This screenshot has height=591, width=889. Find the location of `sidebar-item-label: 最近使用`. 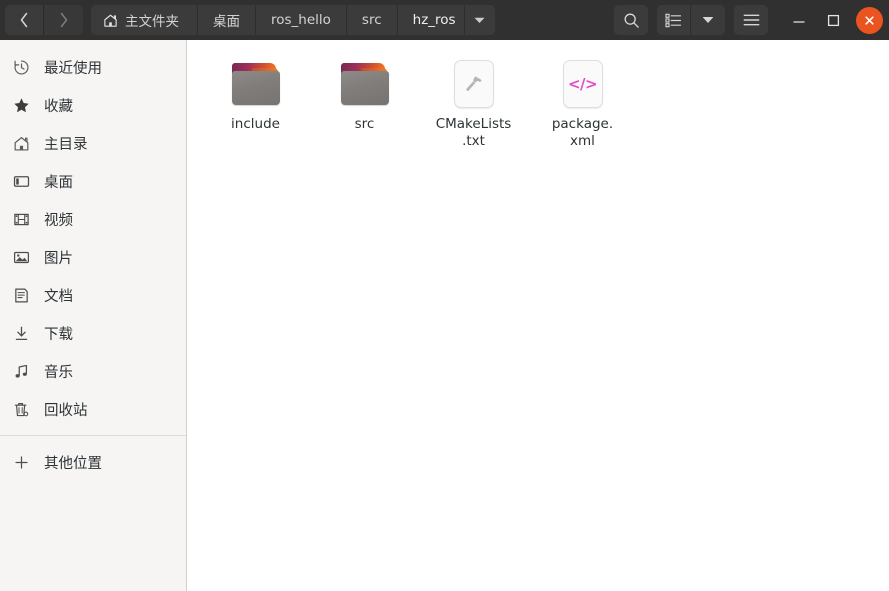

sidebar-item-label: 最近使用 is located at coordinates (73, 68).